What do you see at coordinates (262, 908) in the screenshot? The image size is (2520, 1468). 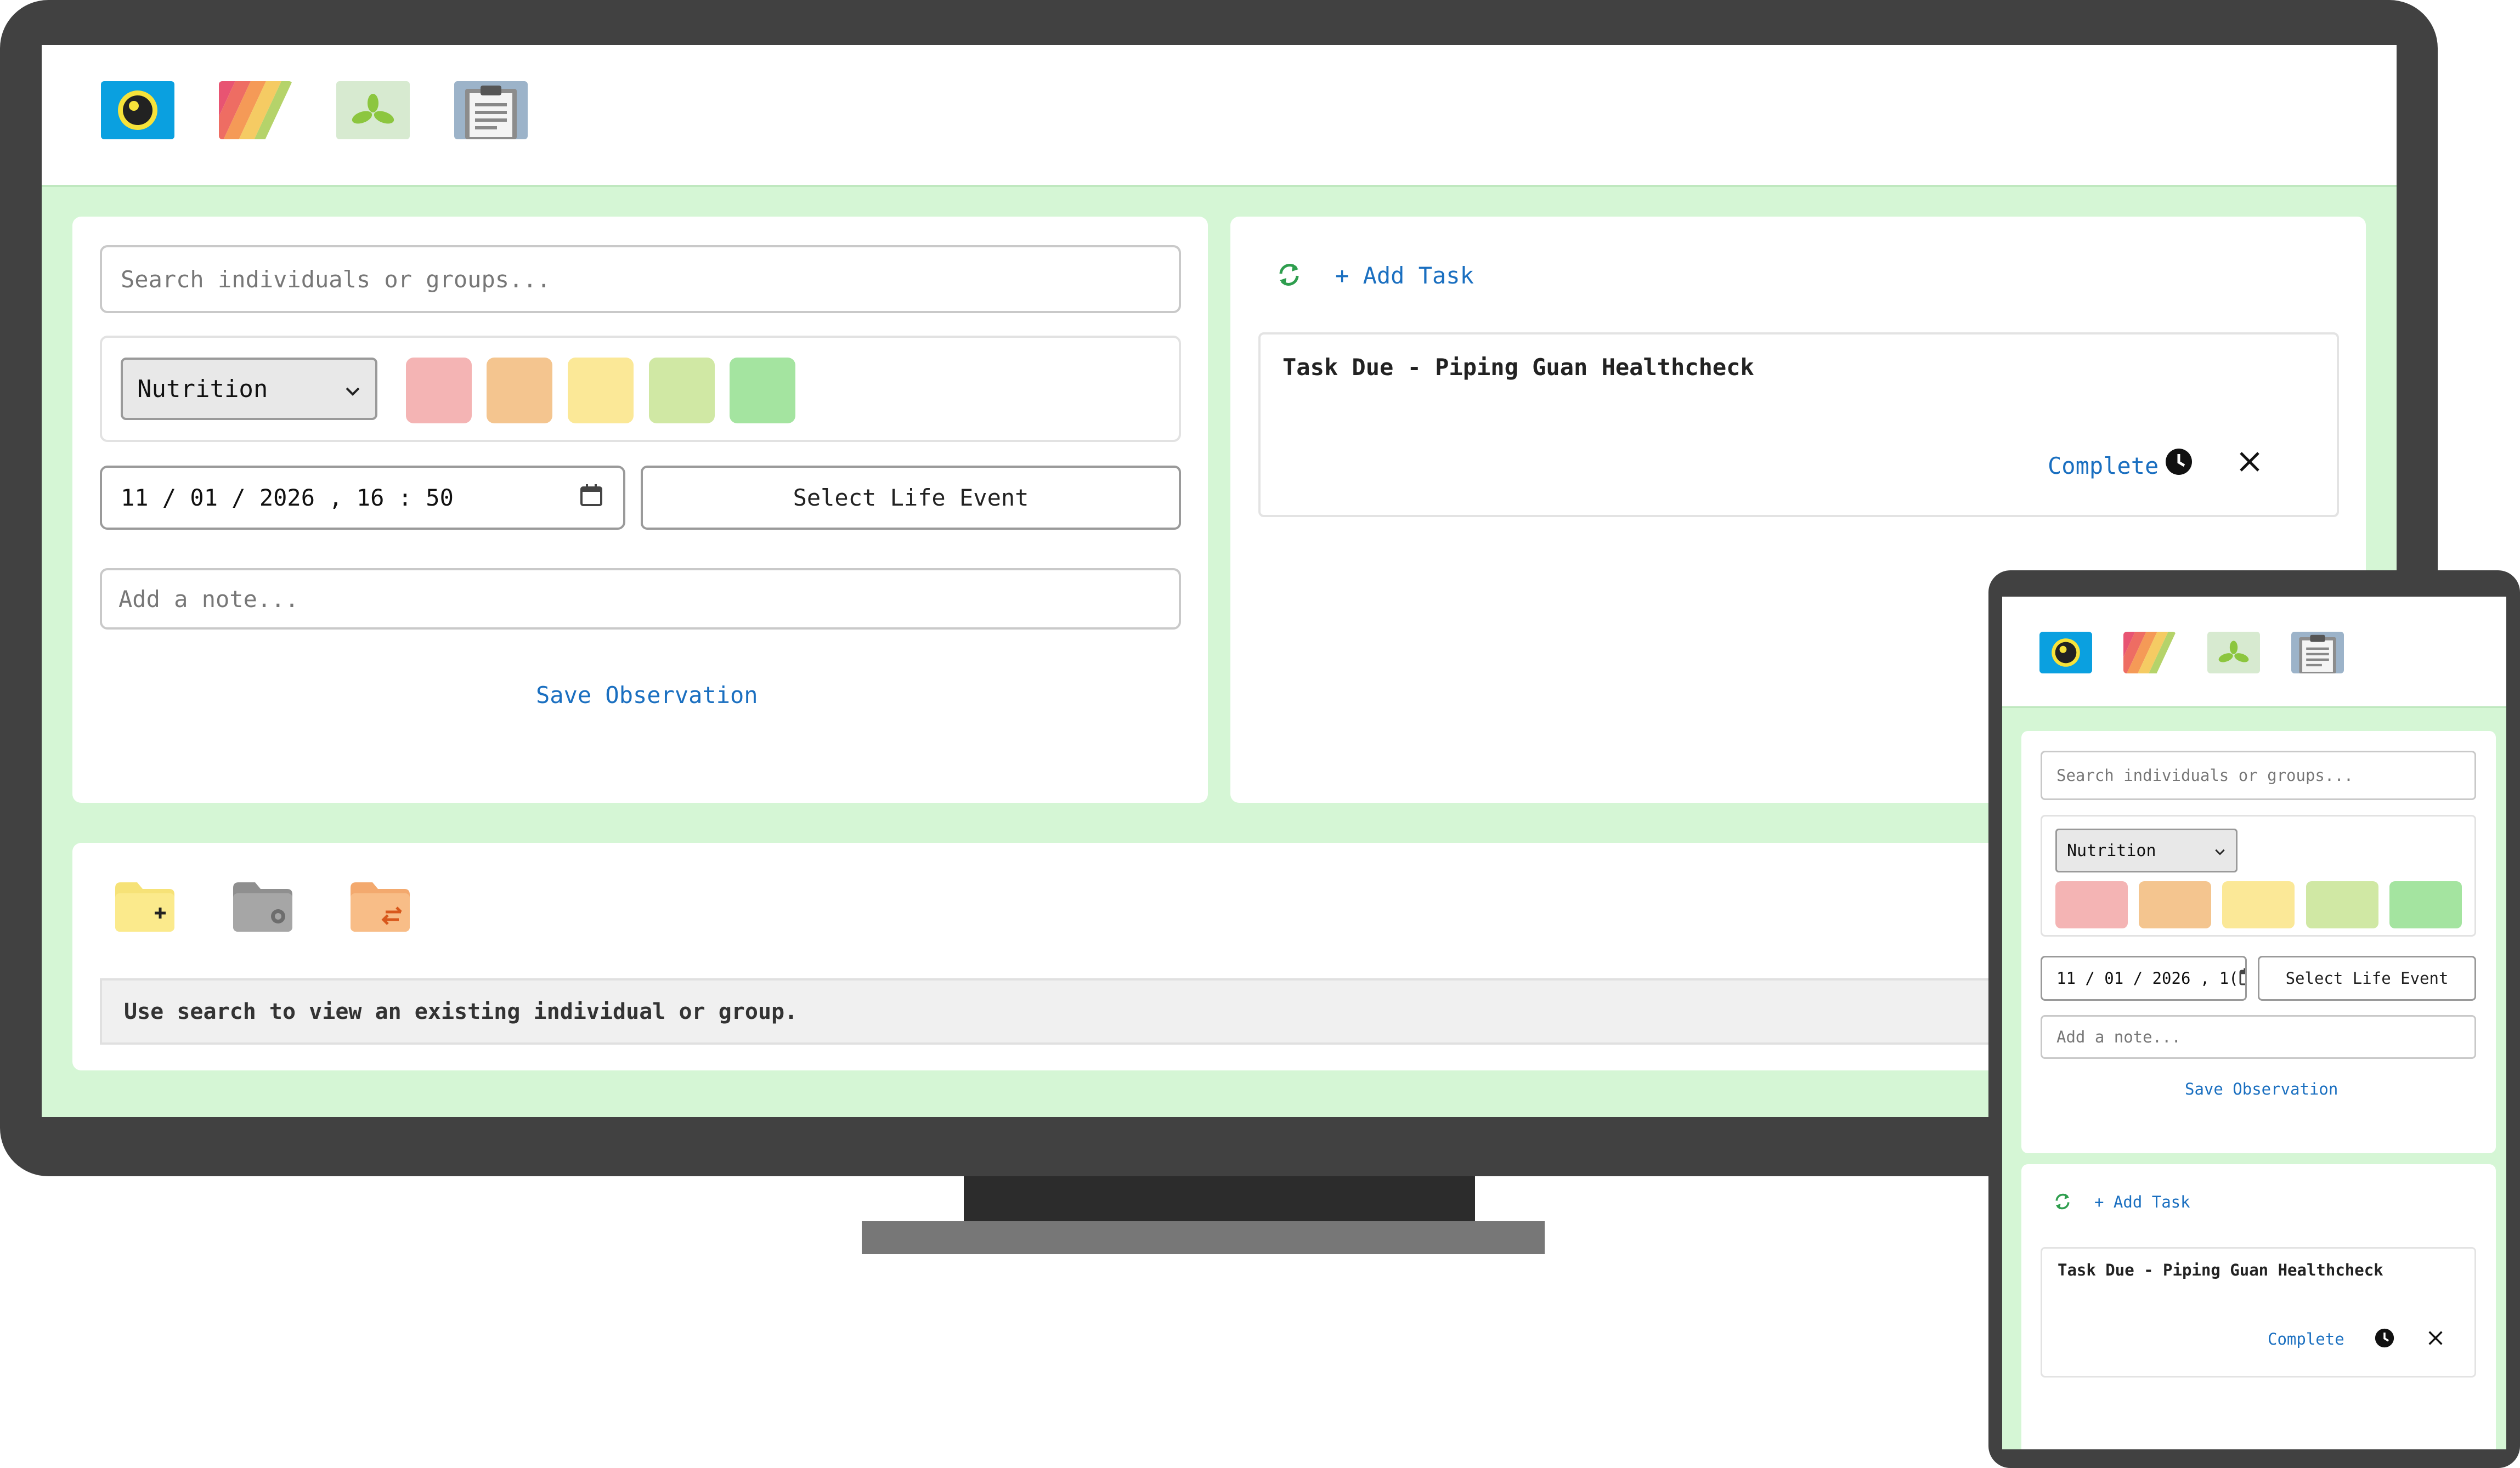 I see `folder-settings-icon` at bounding box center [262, 908].